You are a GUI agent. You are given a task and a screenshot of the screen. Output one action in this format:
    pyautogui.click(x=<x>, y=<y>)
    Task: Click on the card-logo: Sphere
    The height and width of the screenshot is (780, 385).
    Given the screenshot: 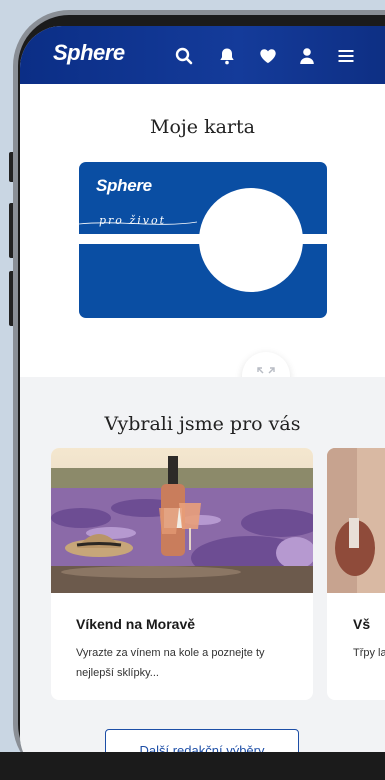 What is the action you would take?
    pyautogui.click(x=124, y=185)
    